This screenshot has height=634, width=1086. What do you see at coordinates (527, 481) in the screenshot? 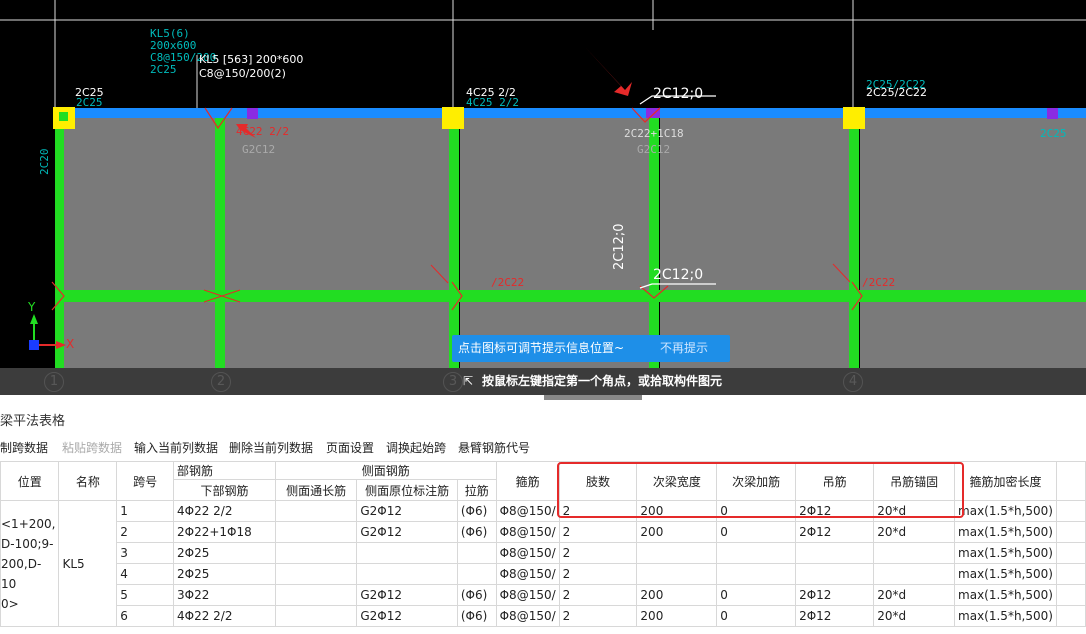
I see `header-stirrup: 箍筋` at bounding box center [527, 481].